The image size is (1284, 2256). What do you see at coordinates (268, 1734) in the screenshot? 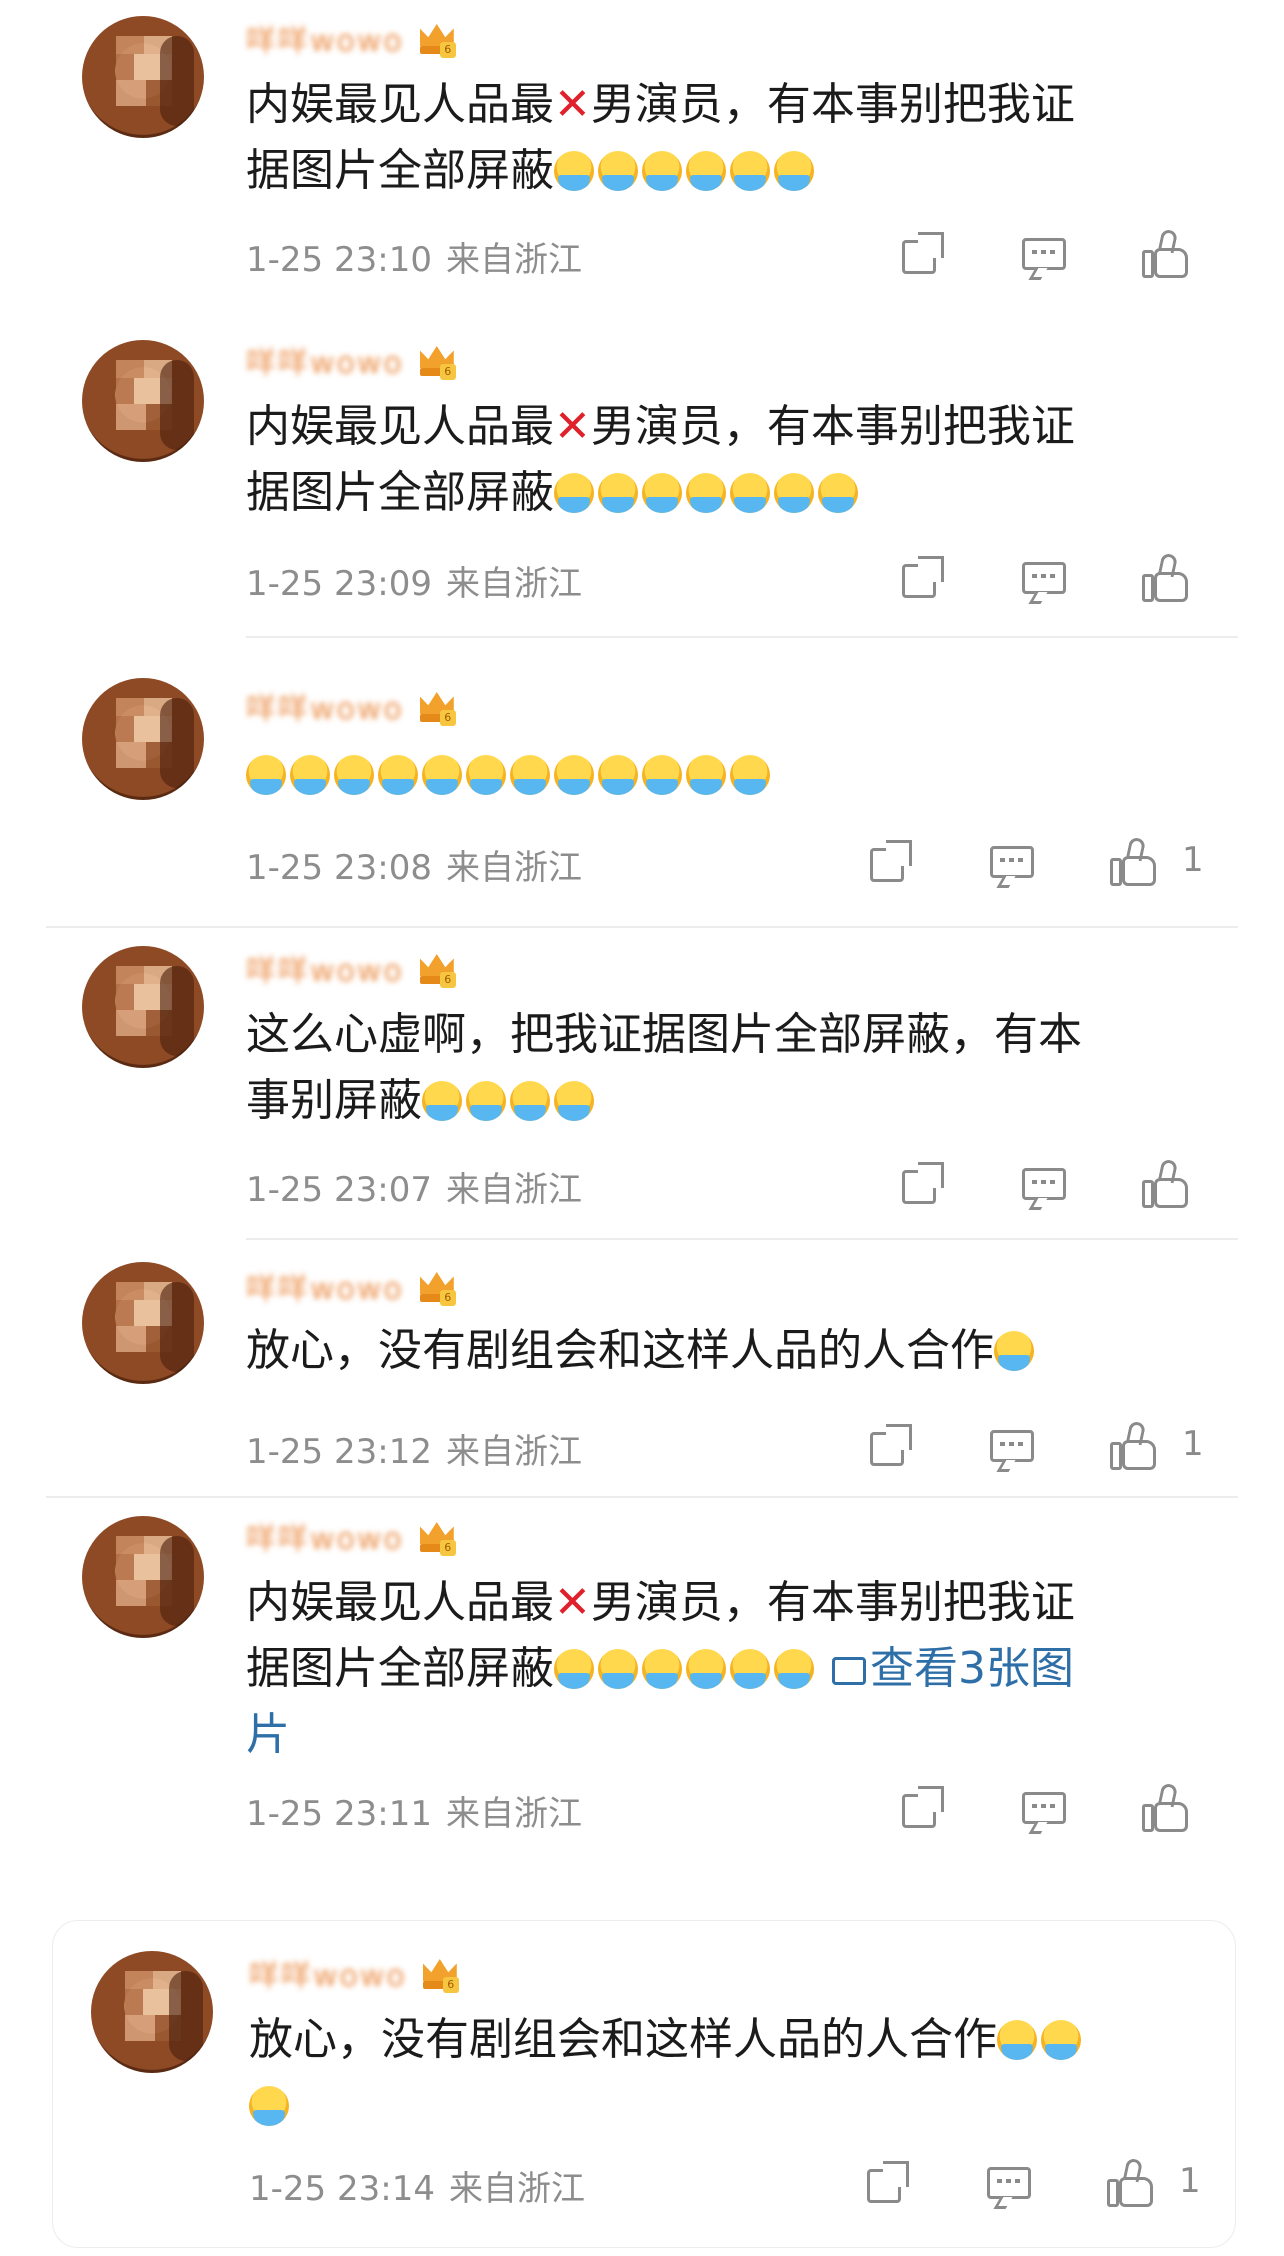
I see `view-images-link-tail: 片` at bounding box center [268, 1734].